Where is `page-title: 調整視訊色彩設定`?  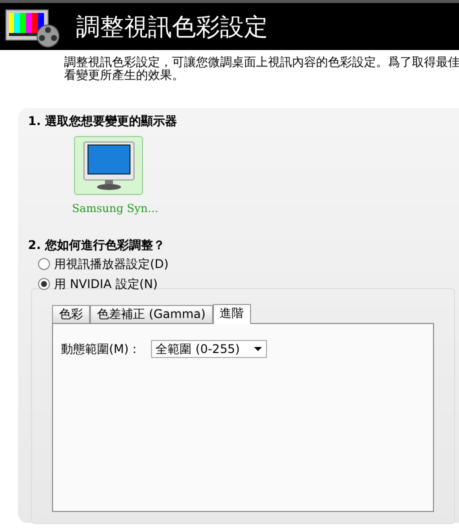 page-title: 調整視訊色彩設定 is located at coordinates (172, 27).